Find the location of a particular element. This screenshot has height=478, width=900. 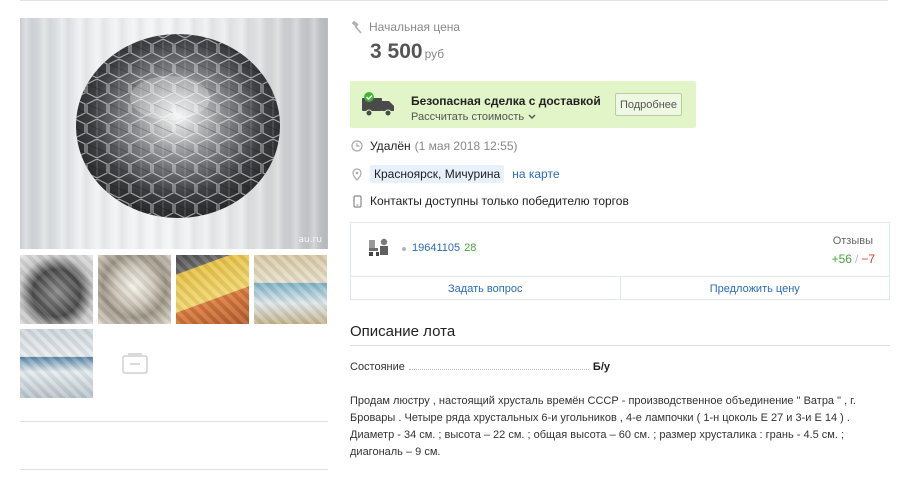

condition-value: Б/у is located at coordinates (601, 367).